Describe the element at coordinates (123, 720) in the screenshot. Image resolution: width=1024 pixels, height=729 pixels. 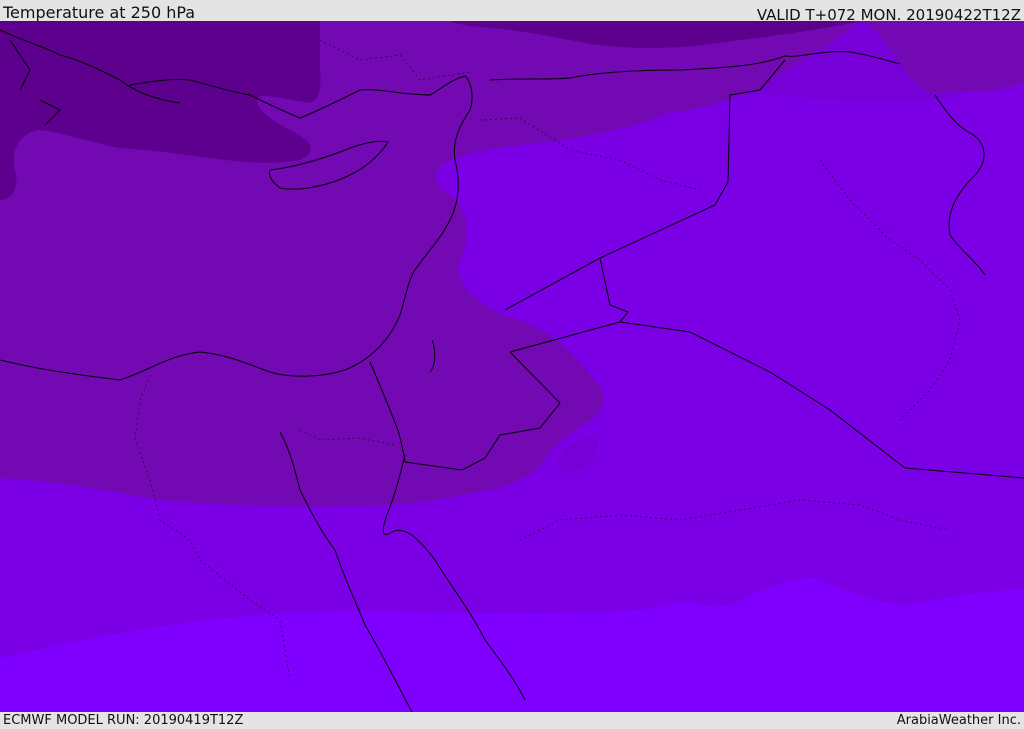
I see `model-run: ECMWF MODEL RUN: 20190419T12Z` at that location.